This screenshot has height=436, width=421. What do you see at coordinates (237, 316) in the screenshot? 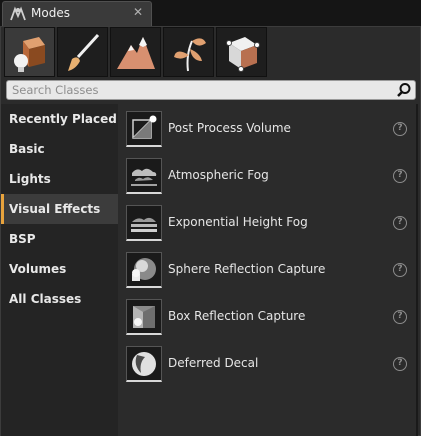
I see `item-label: Box Reflection Capture` at bounding box center [237, 316].